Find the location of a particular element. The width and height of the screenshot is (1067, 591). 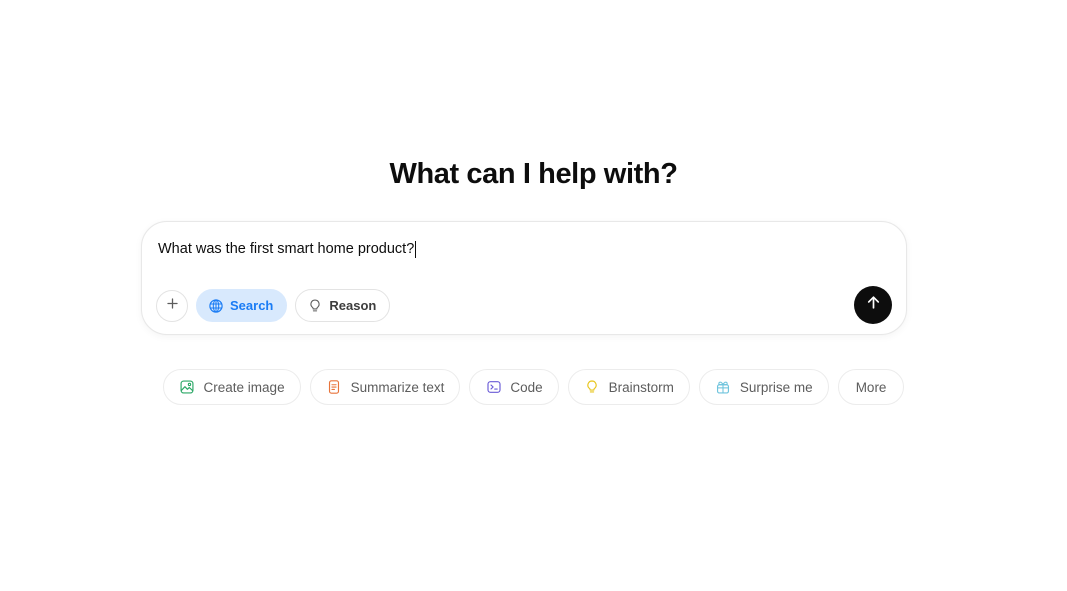

tool-reason-button: Reason is located at coordinates (343, 305).